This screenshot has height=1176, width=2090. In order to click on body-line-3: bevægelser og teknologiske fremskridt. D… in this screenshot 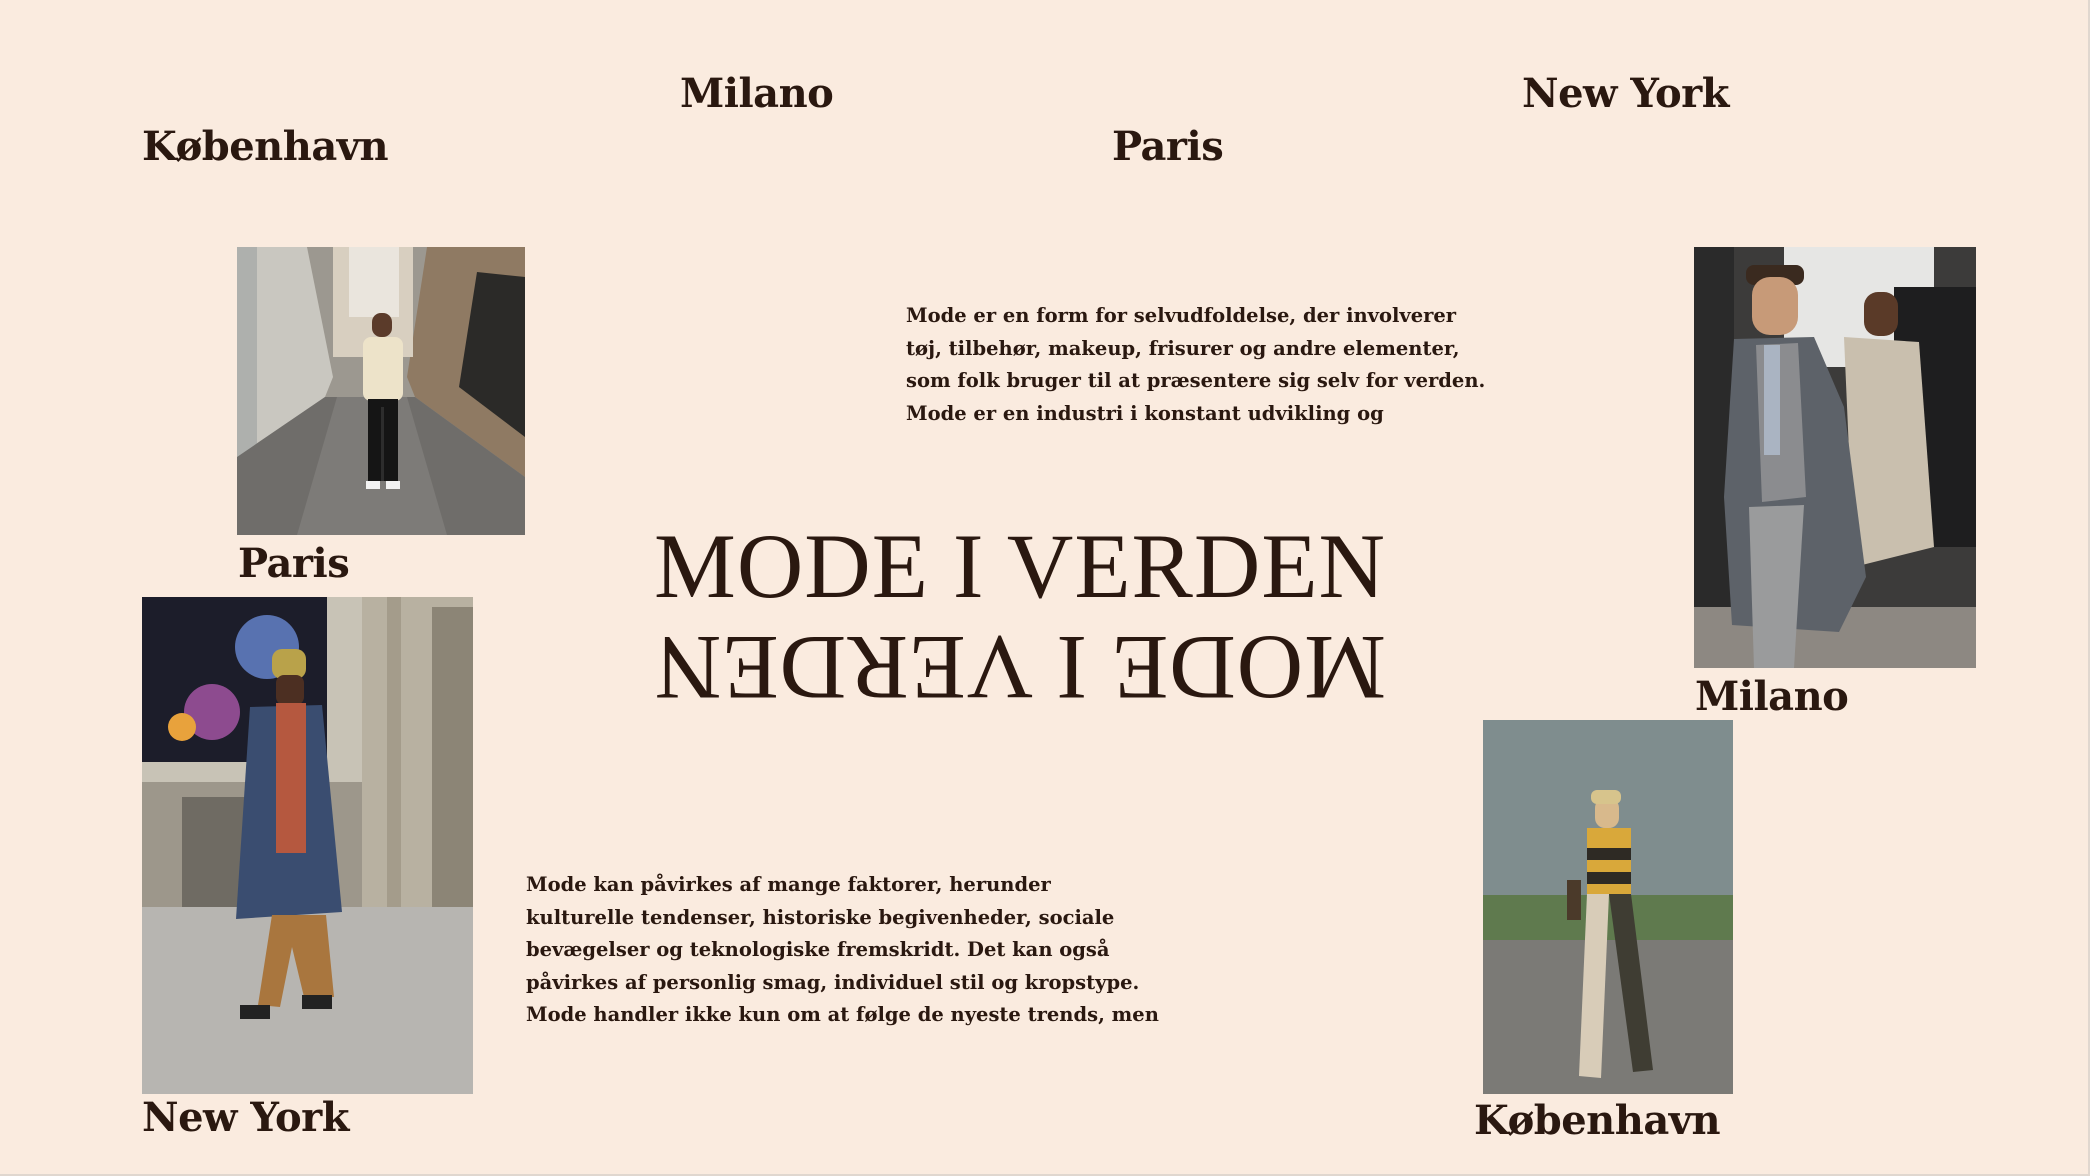, I will do `click(818, 949)`.